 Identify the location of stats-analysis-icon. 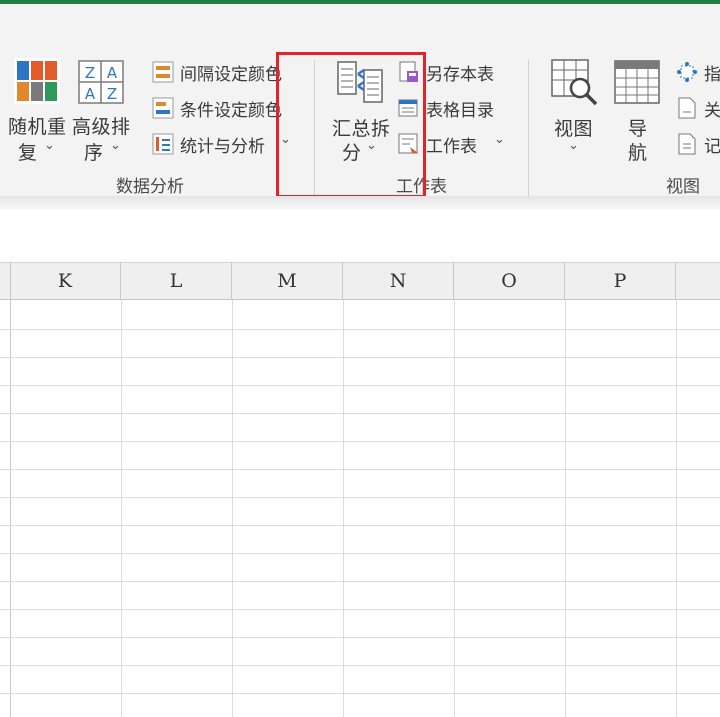
(163, 144).